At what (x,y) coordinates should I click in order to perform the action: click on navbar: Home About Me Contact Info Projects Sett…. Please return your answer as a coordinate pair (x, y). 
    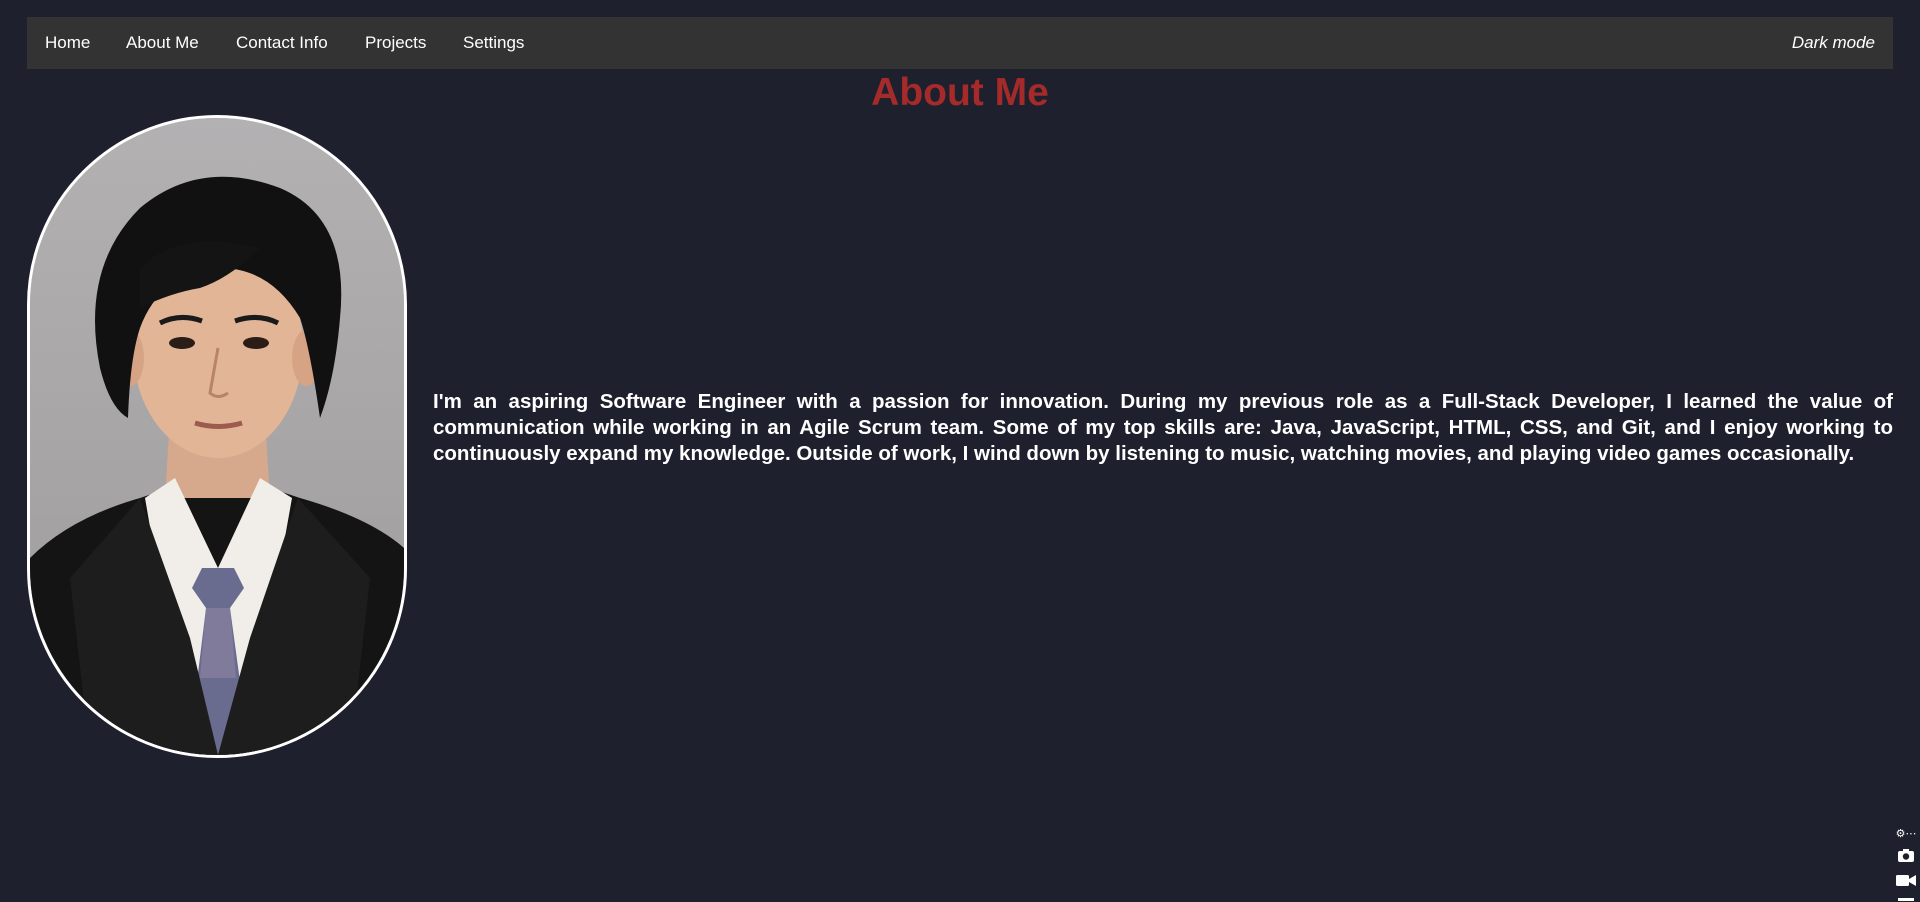
    Looking at the image, I should click on (960, 43).